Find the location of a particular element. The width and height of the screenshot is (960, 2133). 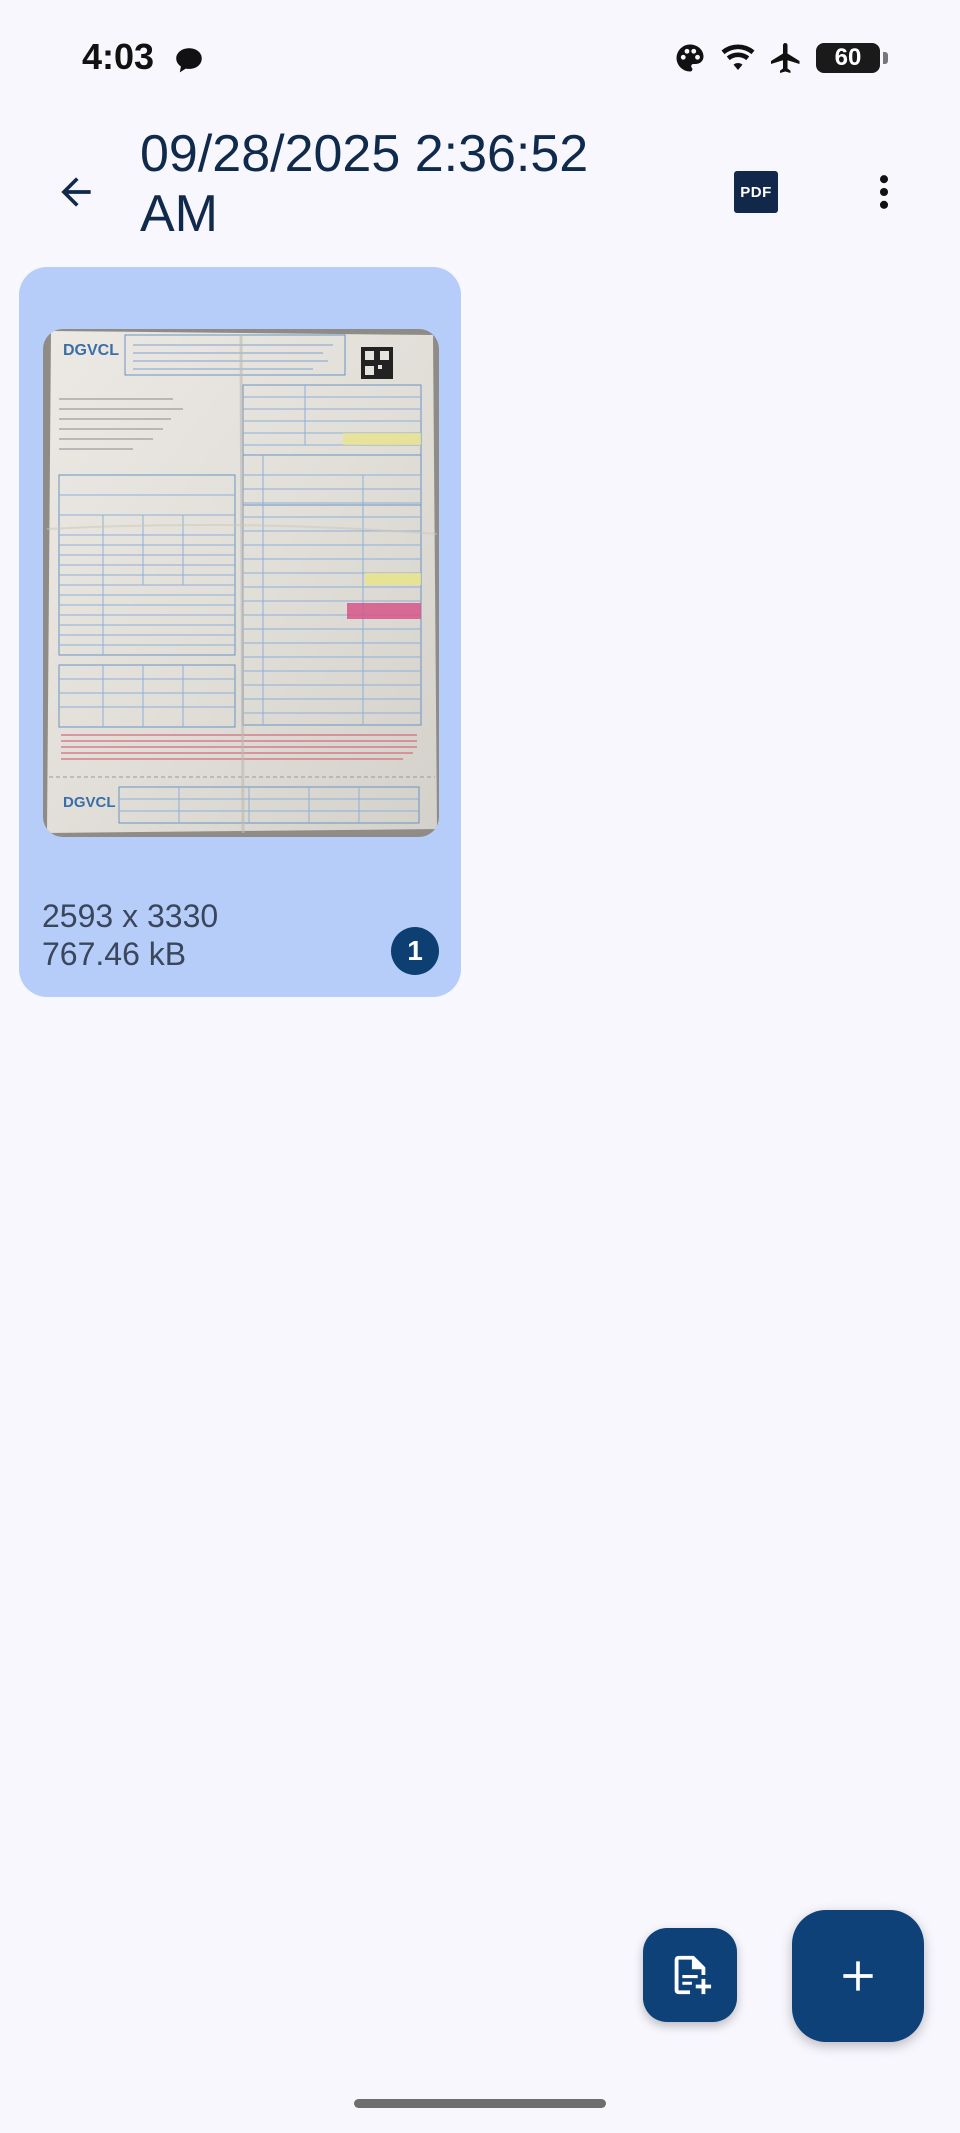

more-vert-icon is located at coordinates (884, 192).